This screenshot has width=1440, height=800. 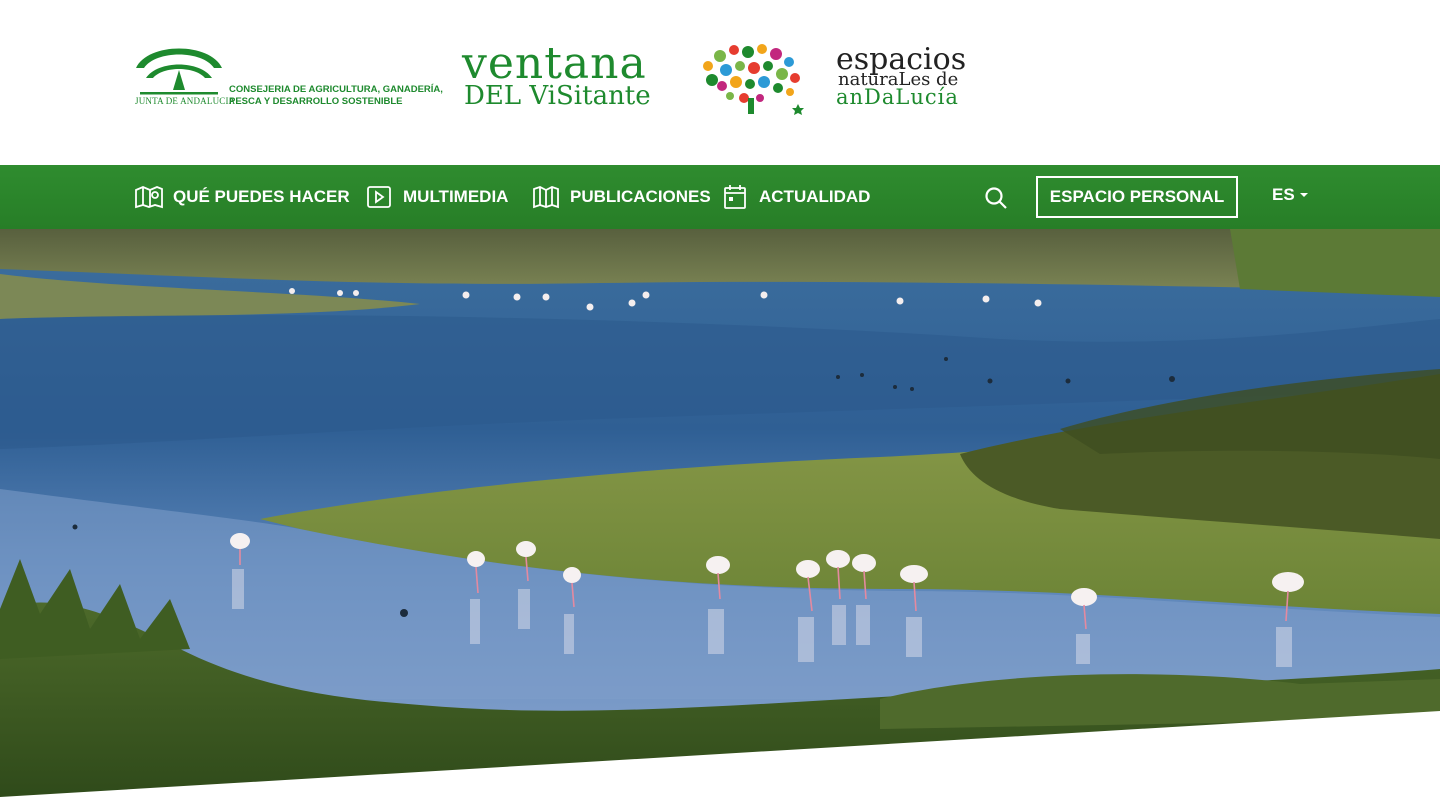 What do you see at coordinates (1283, 194) in the screenshot?
I see `language-label: ES` at bounding box center [1283, 194].